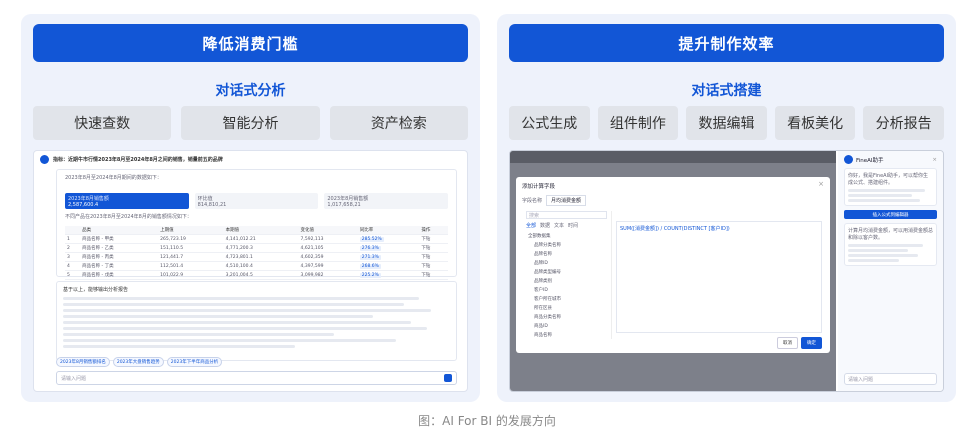 The height and width of the screenshot is (443, 974). Describe the element at coordinates (73, 248) in the screenshot. I see `table-cell: 2` at that location.